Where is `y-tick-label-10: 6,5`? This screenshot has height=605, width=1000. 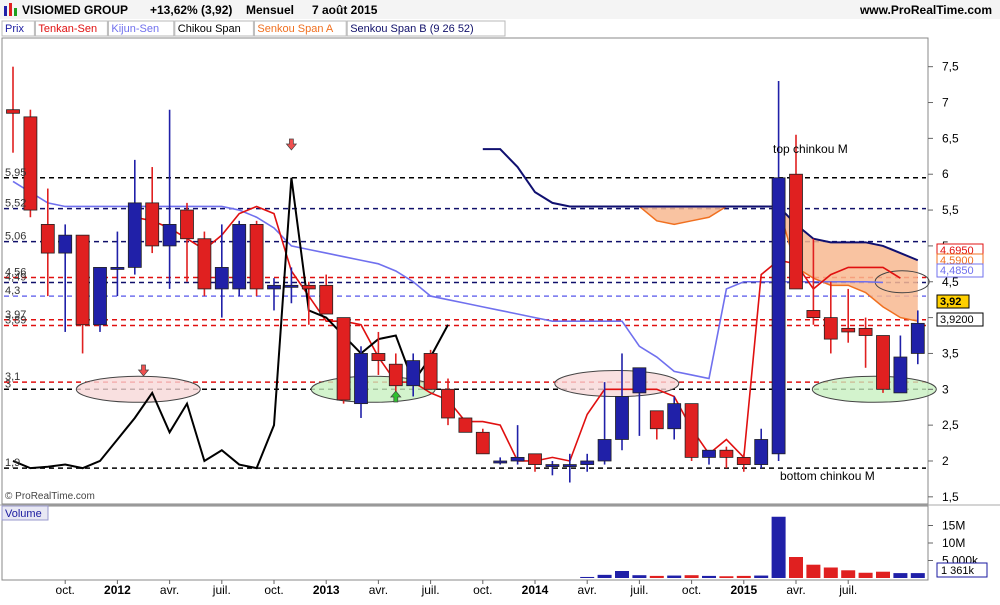 y-tick-label-10: 6,5 is located at coordinates (950, 138).